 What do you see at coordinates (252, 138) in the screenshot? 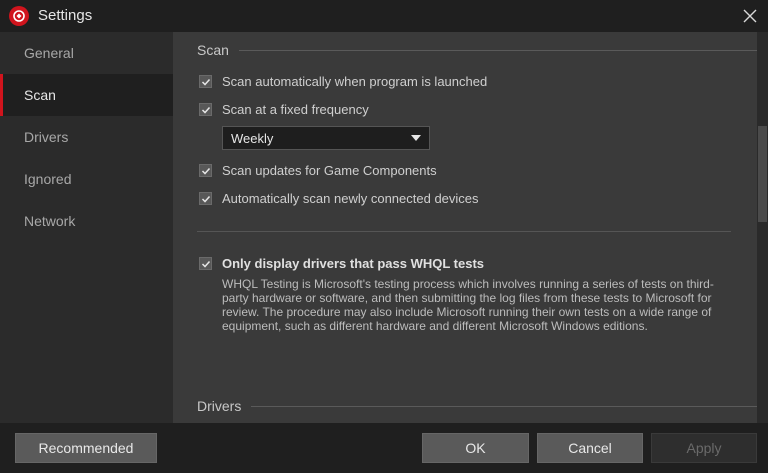
I see `frequency-value: Weekly` at bounding box center [252, 138].